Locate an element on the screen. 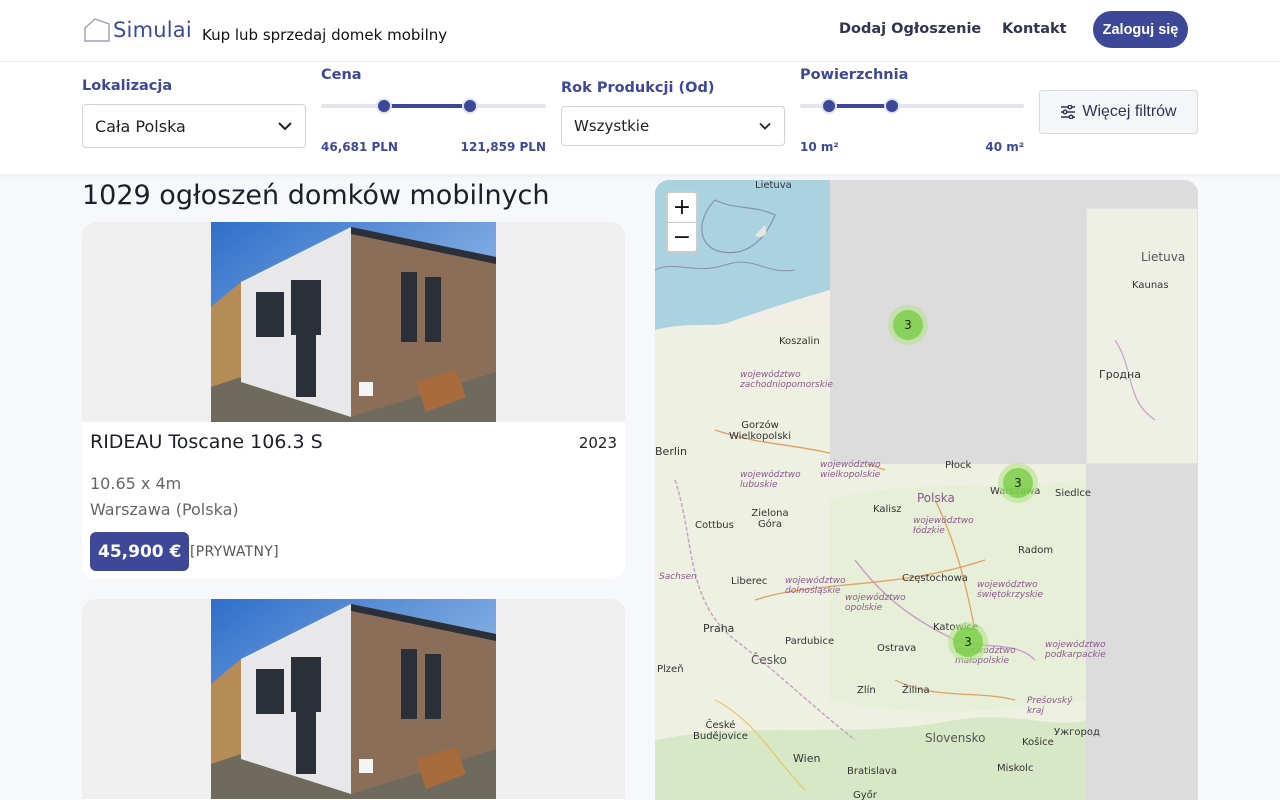 Image resolution: width=1280 pixels, height=800 pixels. map-label: Česko is located at coordinates (769, 660).